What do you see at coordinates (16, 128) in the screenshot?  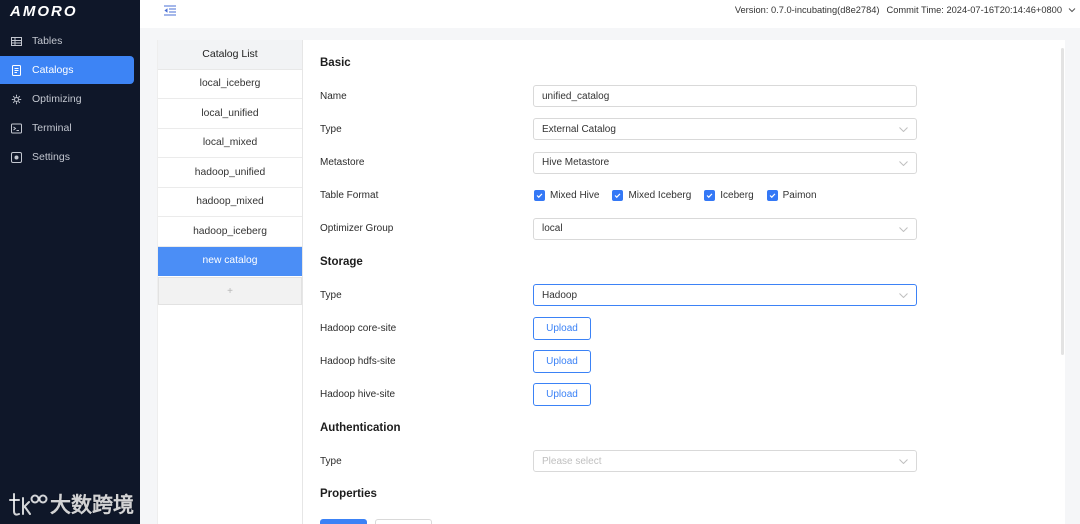 I see `terminal-icon` at bounding box center [16, 128].